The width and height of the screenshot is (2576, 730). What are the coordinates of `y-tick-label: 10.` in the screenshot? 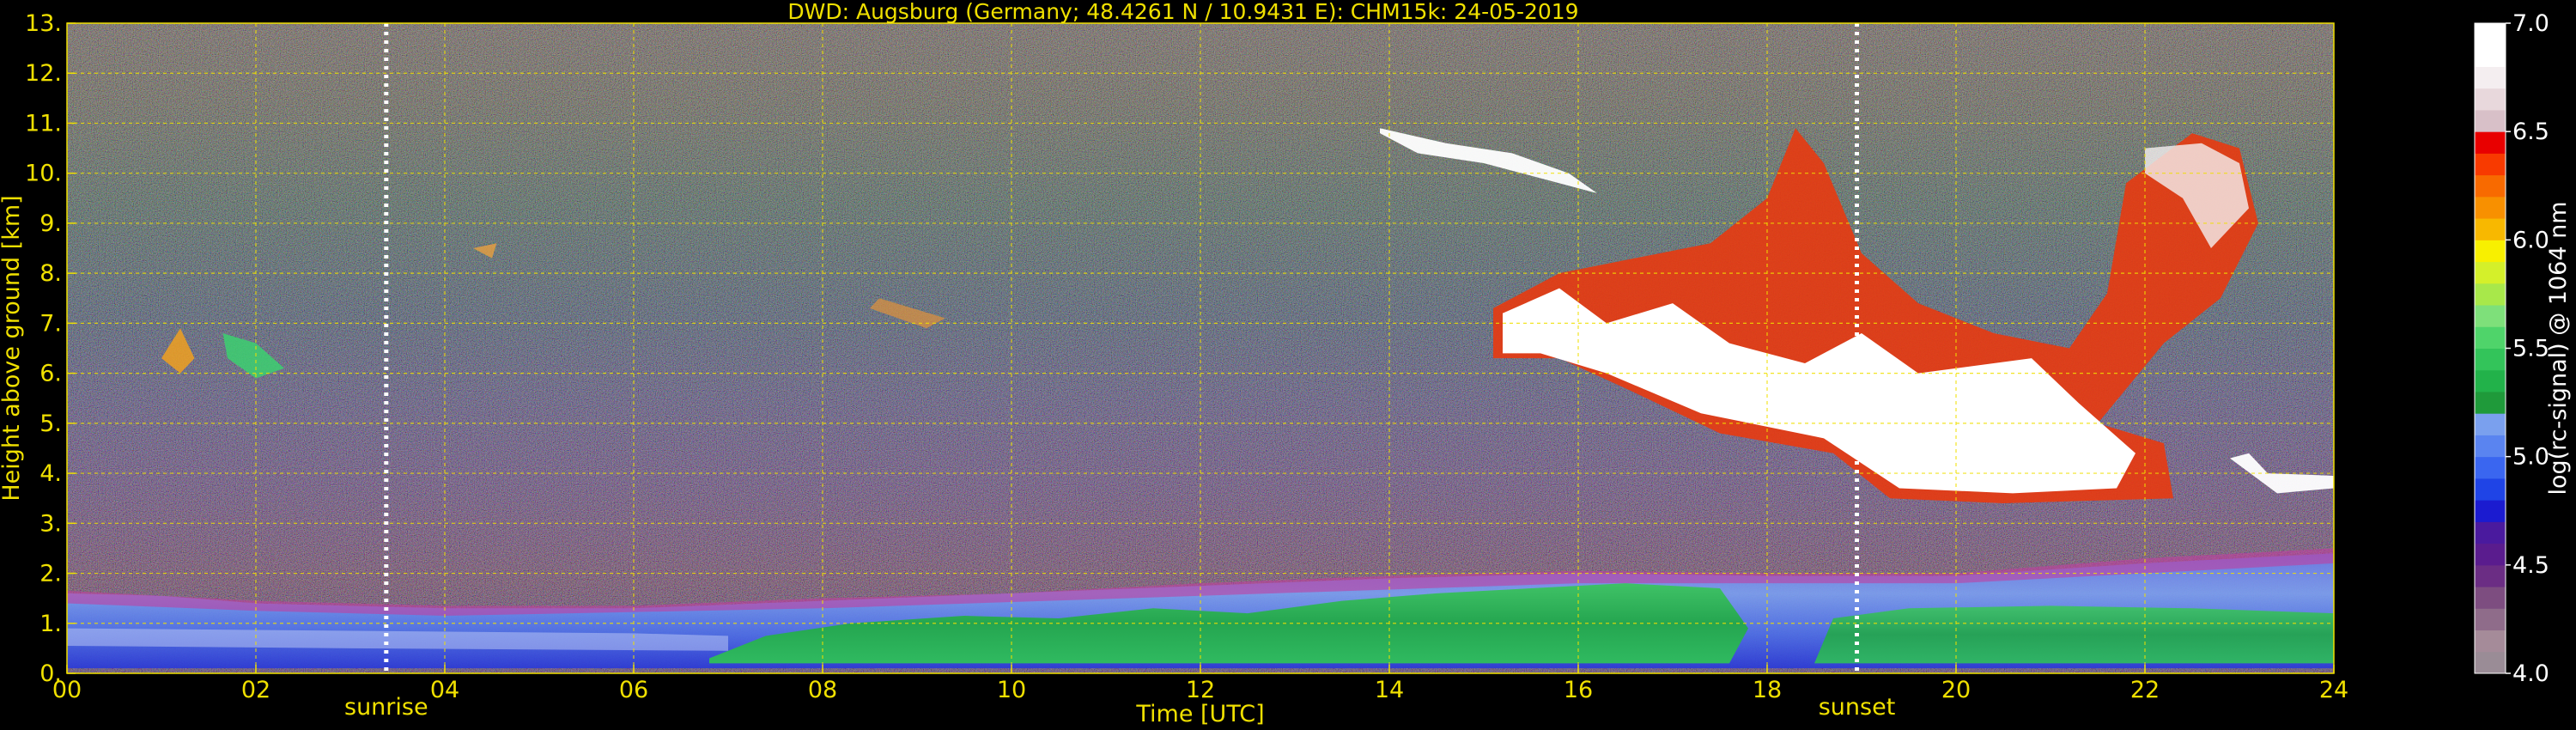 It's located at (44, 174).